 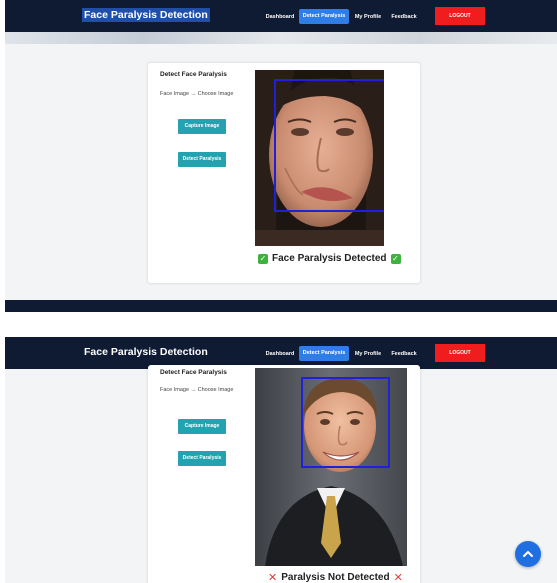 I want to click on result-banner: ✕ Paralysis Not Detected ✕, so click(x=335, y=577).